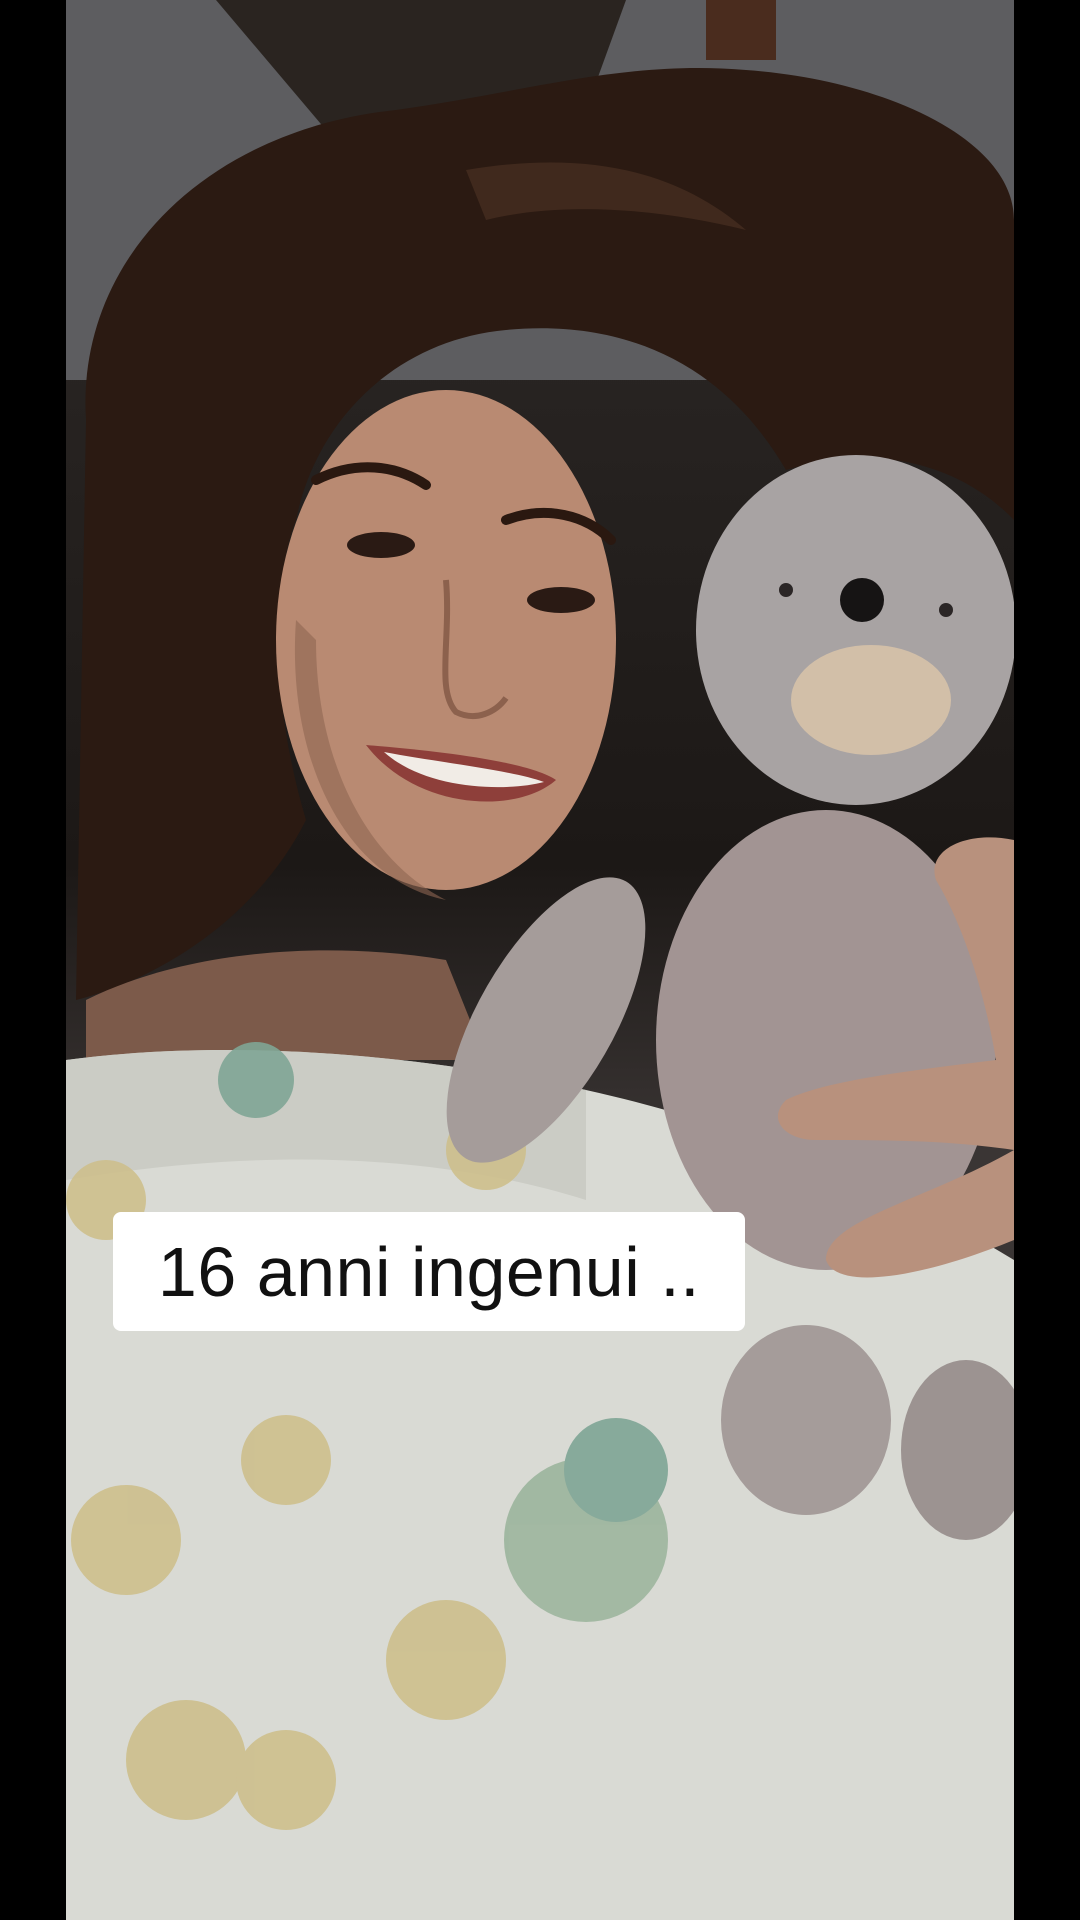 Image resolution: width=1080 pixels, height=1920 pixels. Describe the element at coordinates (946, 610) in the screenshot. I see `teddy-eye-right` at that location.